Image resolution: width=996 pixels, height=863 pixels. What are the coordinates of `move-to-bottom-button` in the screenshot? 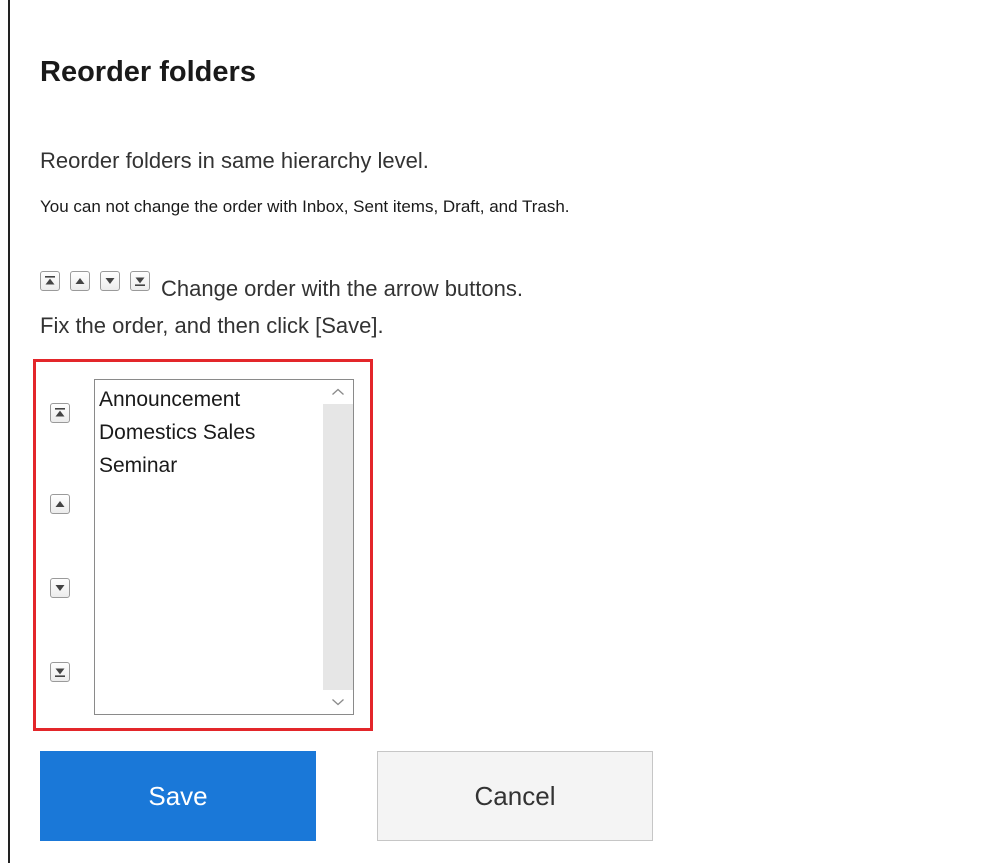 It's located at (60, 672).